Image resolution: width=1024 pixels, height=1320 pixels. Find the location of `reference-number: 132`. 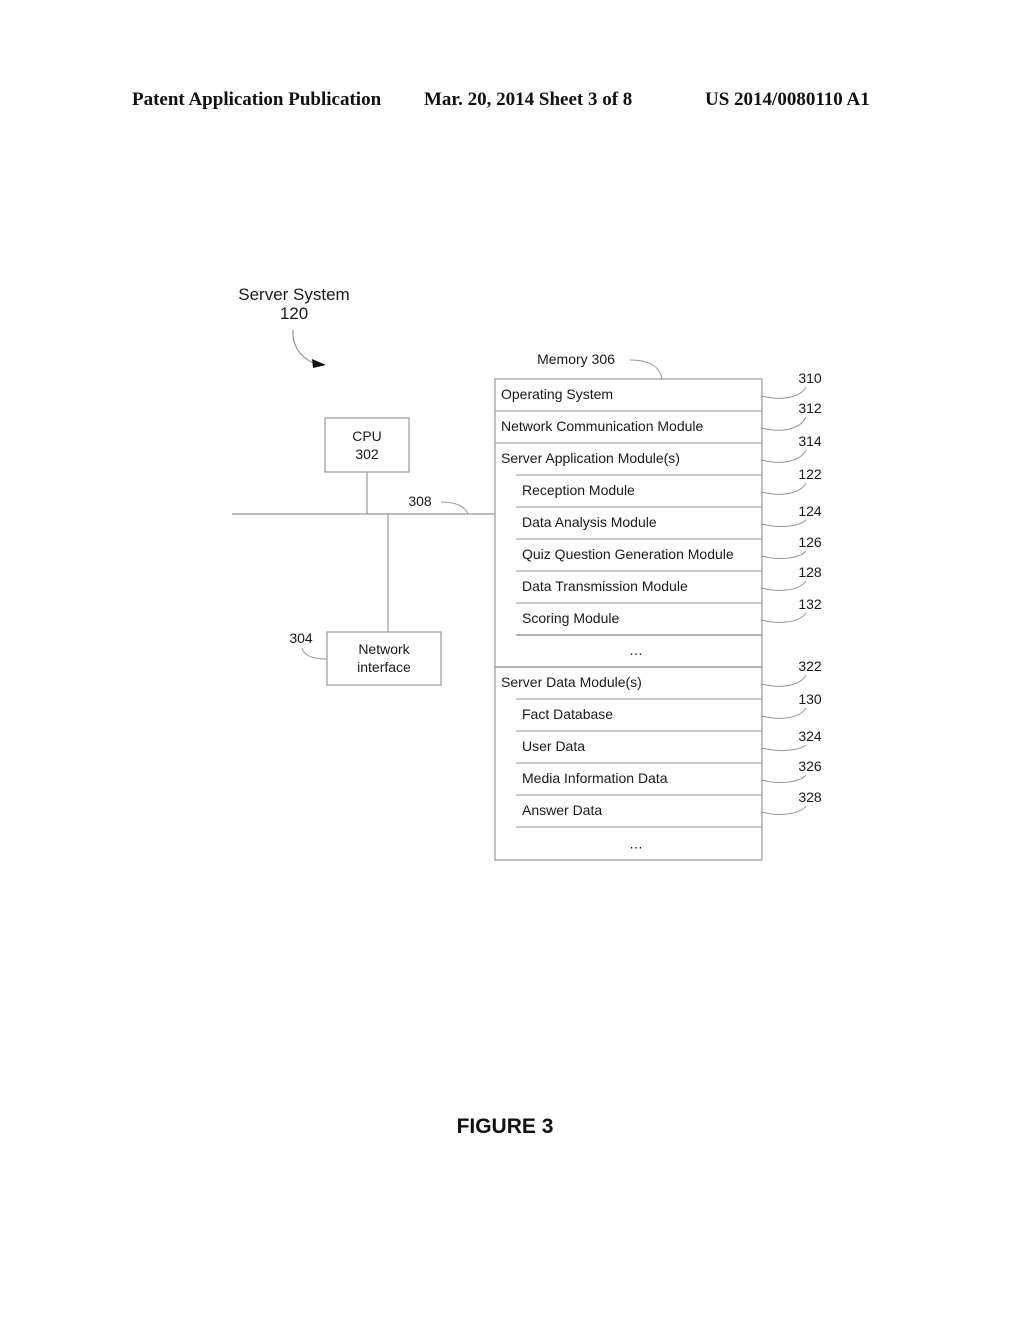

reference-number: 132 is located at coordinates (810, 604).